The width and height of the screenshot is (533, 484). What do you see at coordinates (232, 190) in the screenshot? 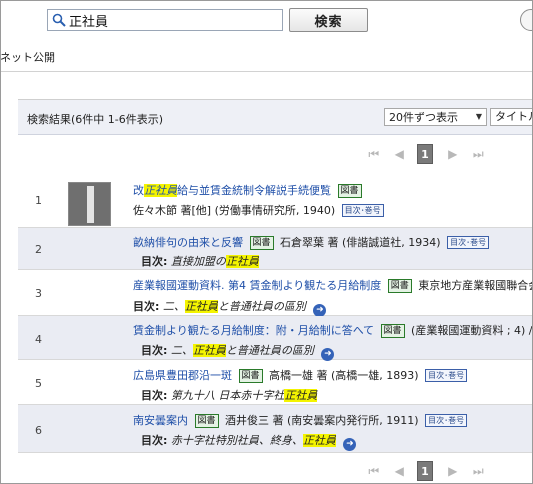
I see `result-title-link: 改正社員給与並賃金統制令解説手続便覧` at bounding box center [232, 190].